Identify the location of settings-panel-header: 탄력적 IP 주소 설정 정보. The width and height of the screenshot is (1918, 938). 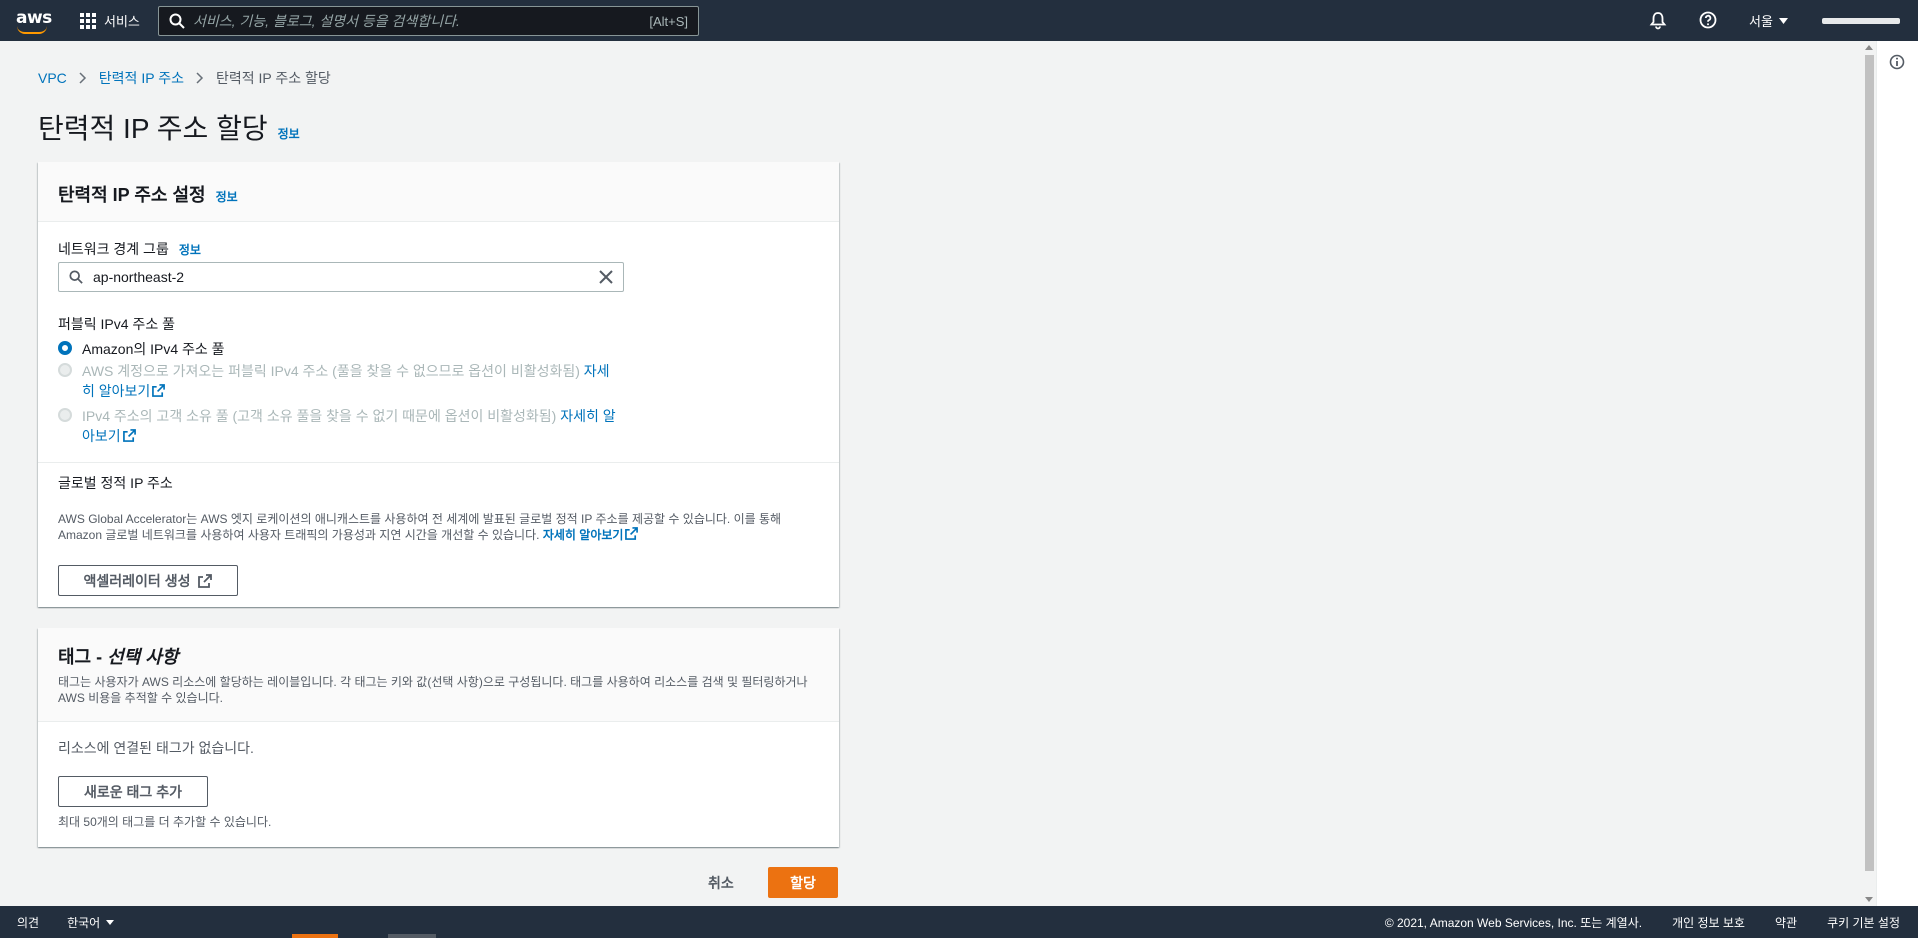
(438, 192).